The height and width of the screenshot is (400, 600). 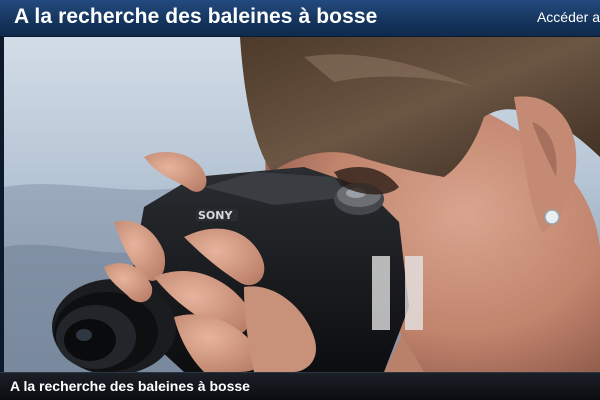 What do you see at coordinates (400, 293) in the screenshot?
I see `pause-button` at bounding box center [400, 293].